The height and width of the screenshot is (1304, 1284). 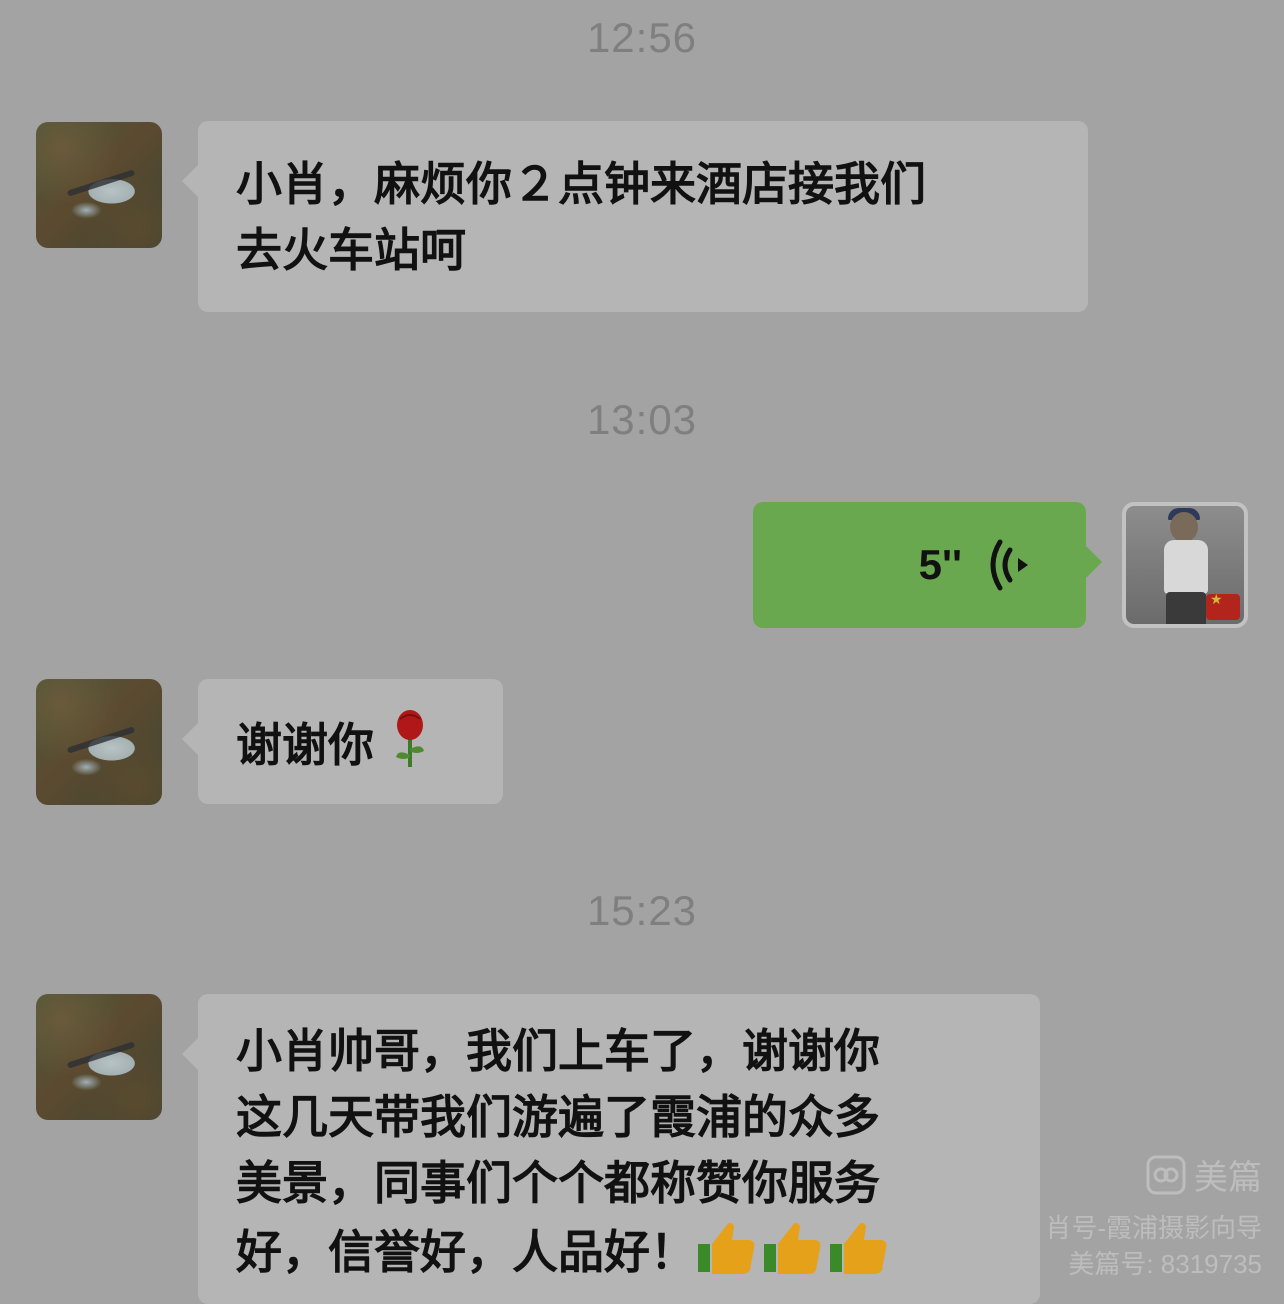 What do you see at coordinates (1223, 606) in the screenshot?
I see `china-flag-icon` at bounding box center [1223, 606].